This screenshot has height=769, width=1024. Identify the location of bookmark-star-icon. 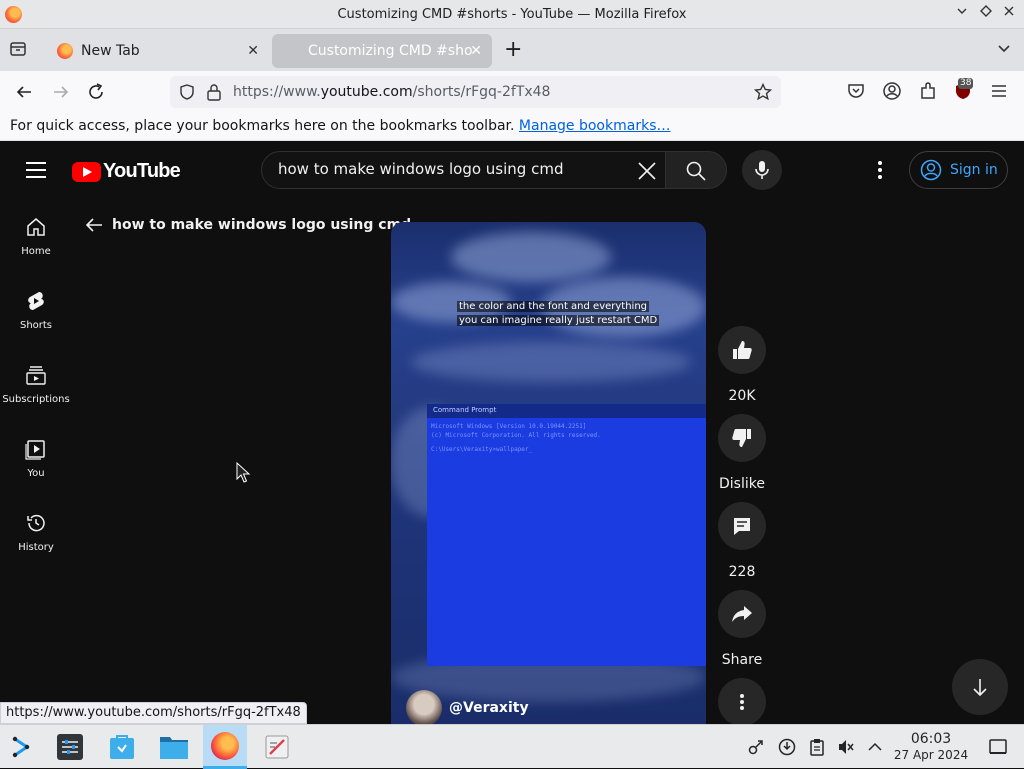
(763, 92).